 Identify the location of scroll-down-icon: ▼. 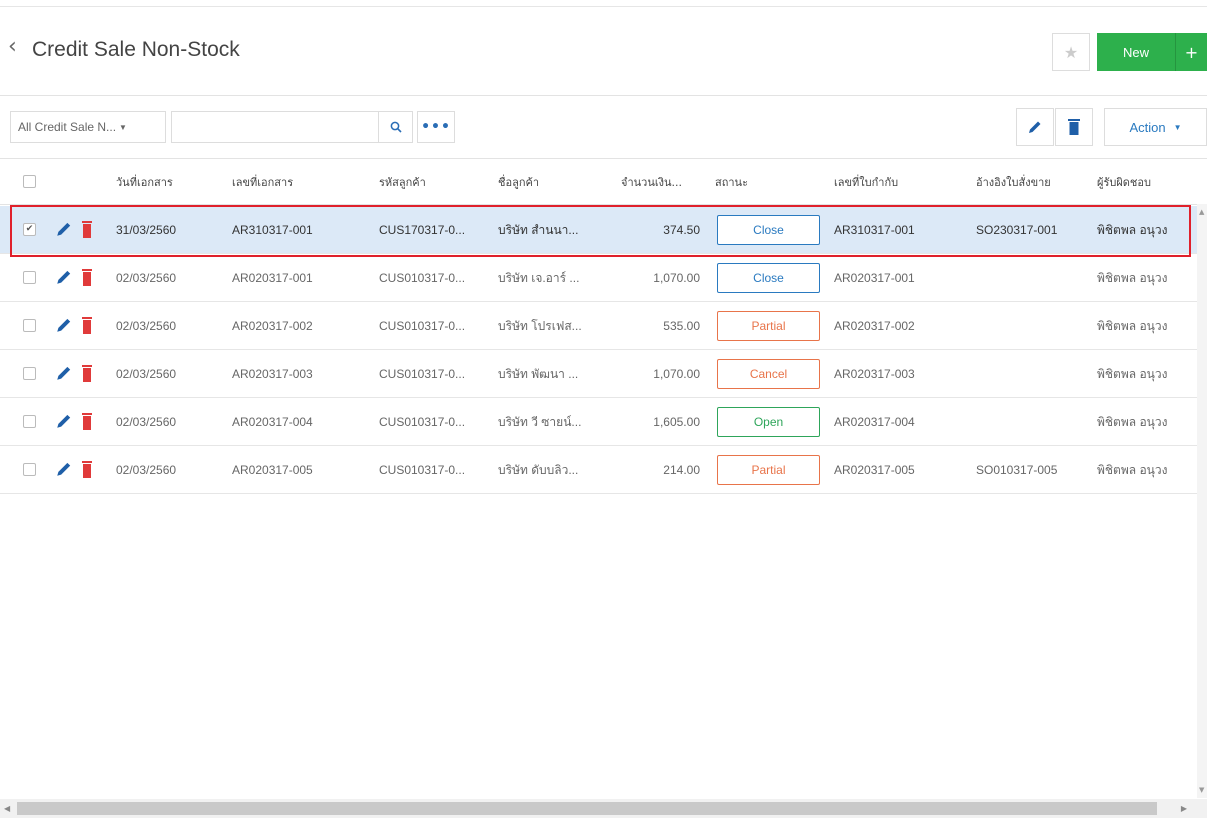
(1201, 790).